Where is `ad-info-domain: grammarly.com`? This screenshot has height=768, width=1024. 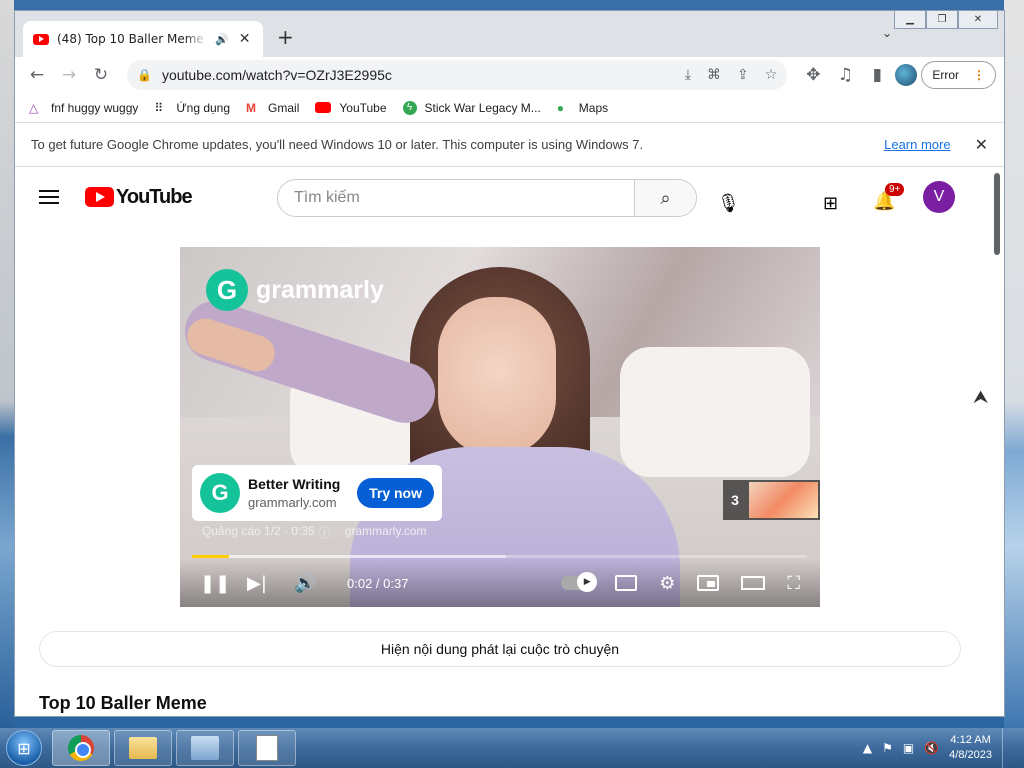 ad-info-domain: grammarly.com is located at coordinates (386, 532).